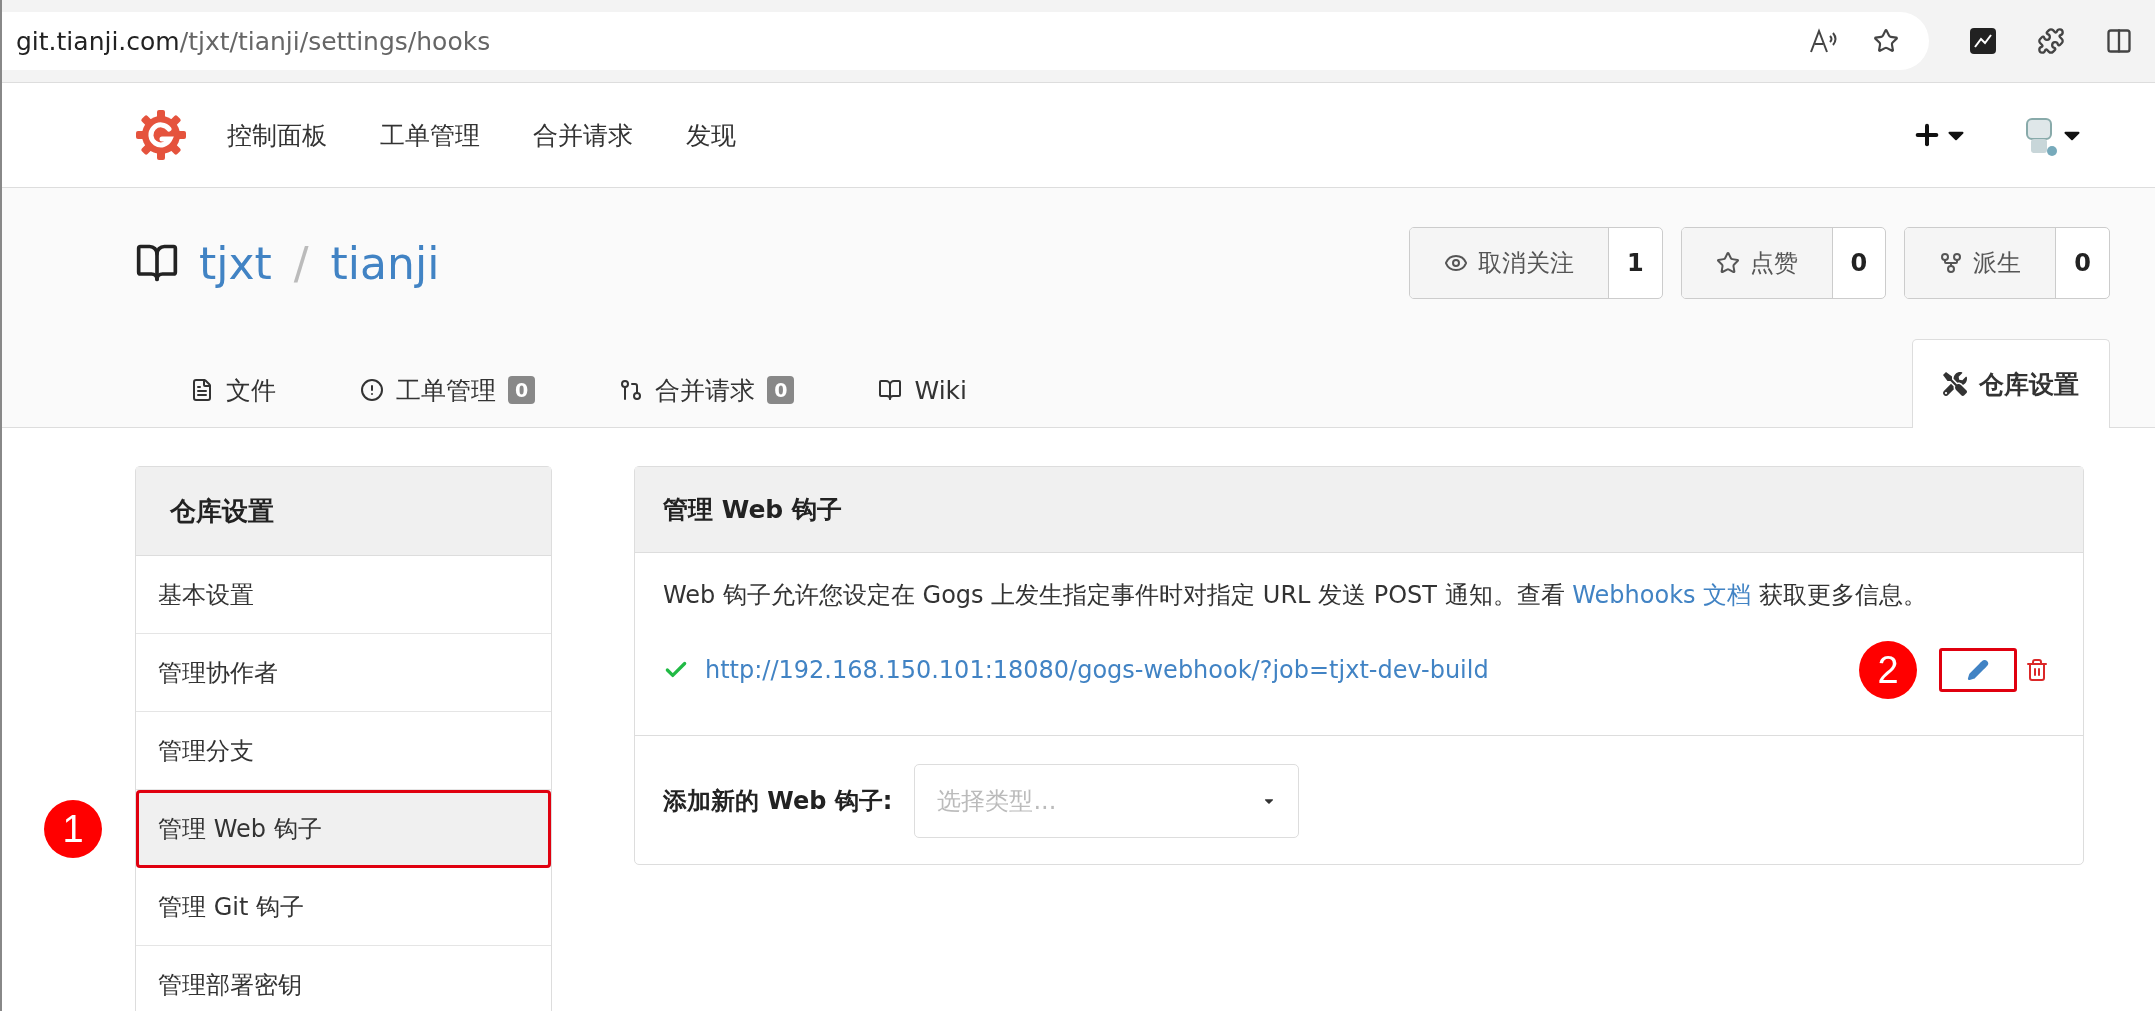  What do you see at coordinates (1359, 510) in the screenshot?
I see `panel-title: 管理 Web 钩子` at bounding box center [1359, 510].